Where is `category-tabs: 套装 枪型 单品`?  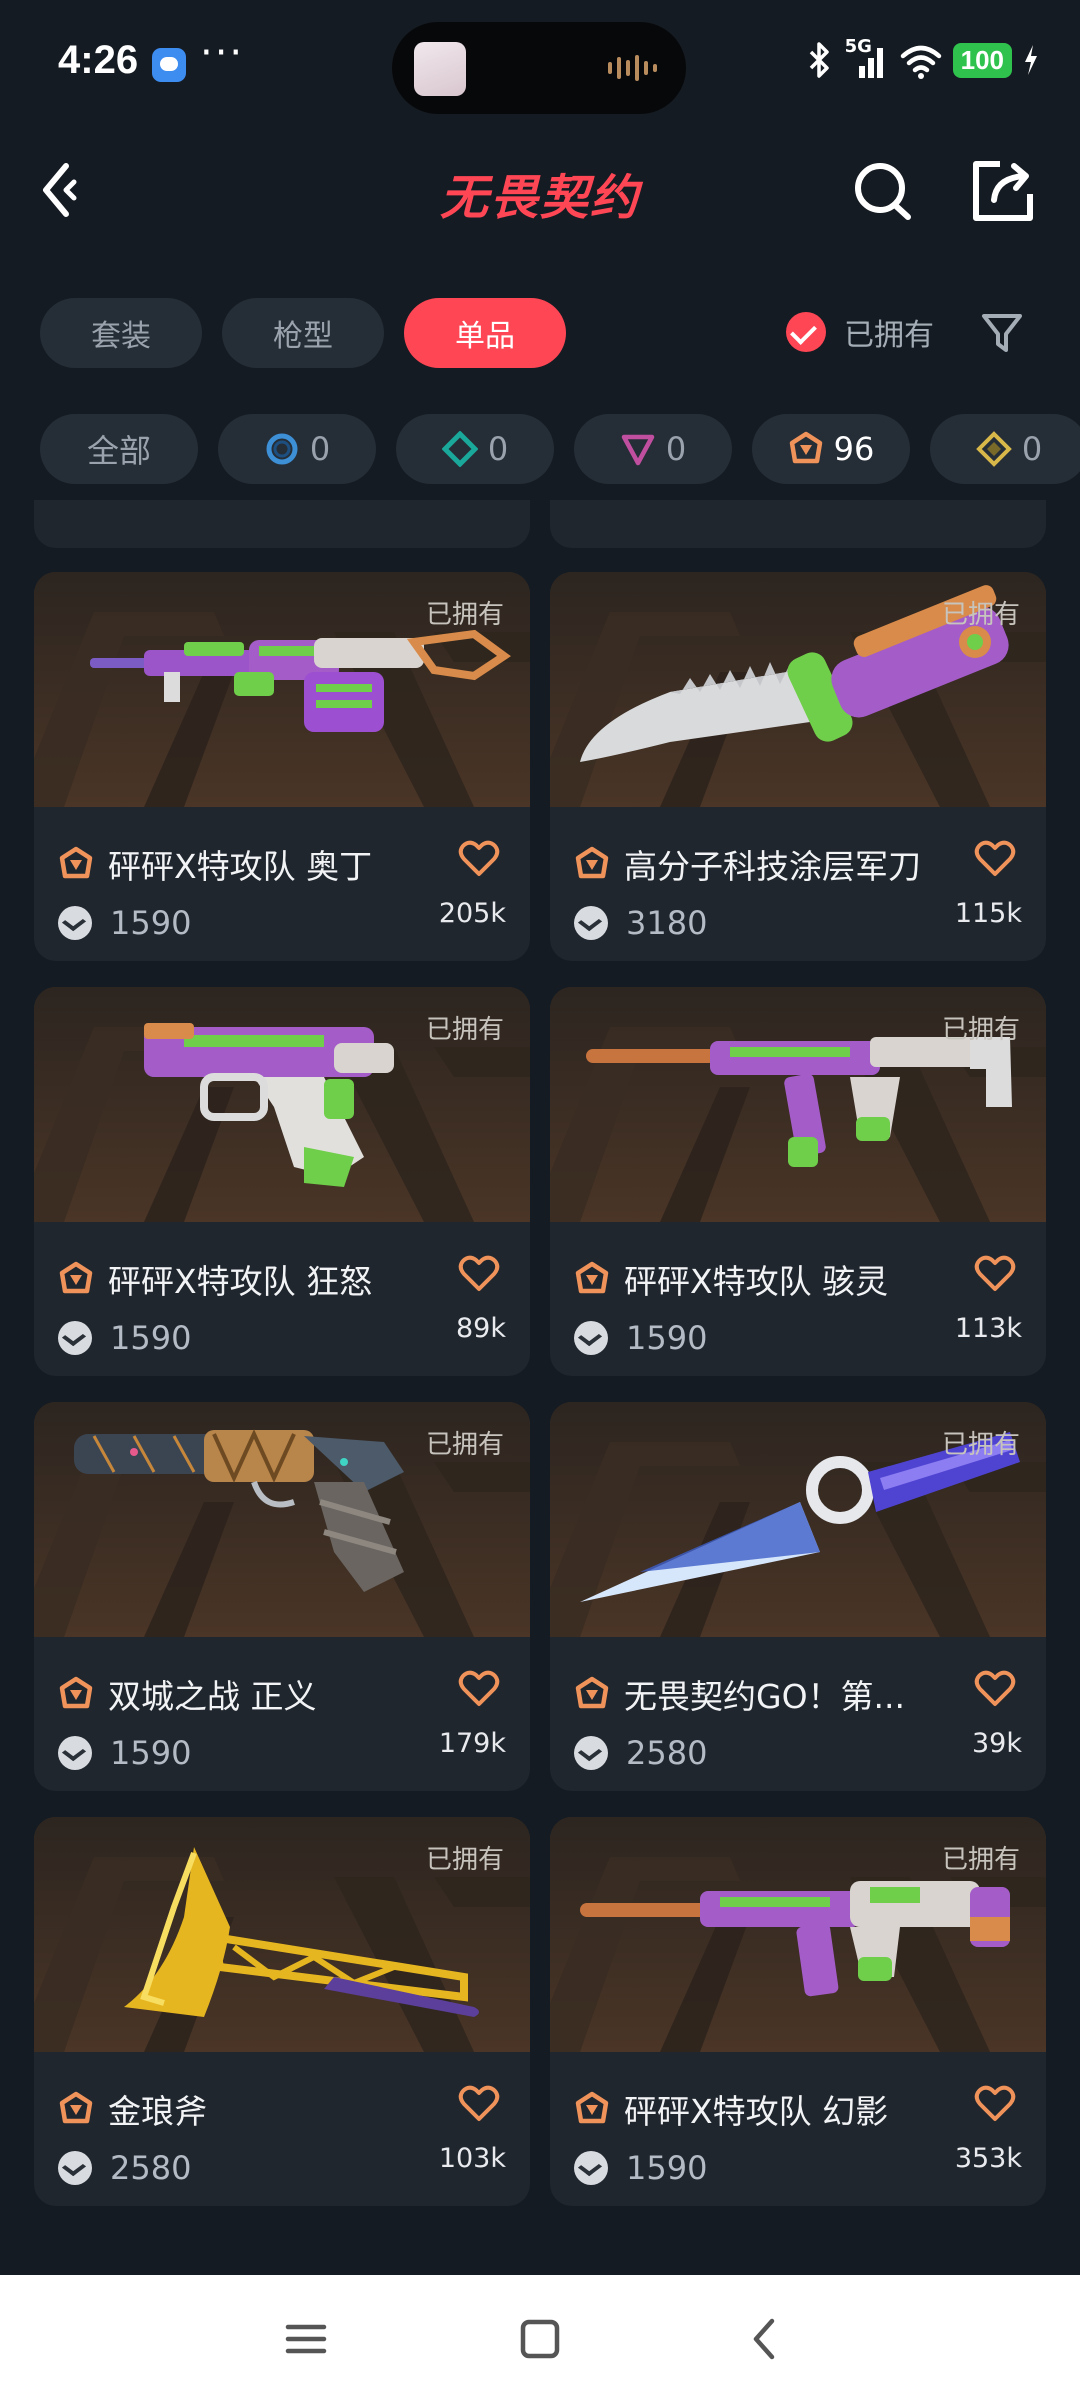 category-tabs: 套装 枪型 单品 is located at coordinates (303, 333).